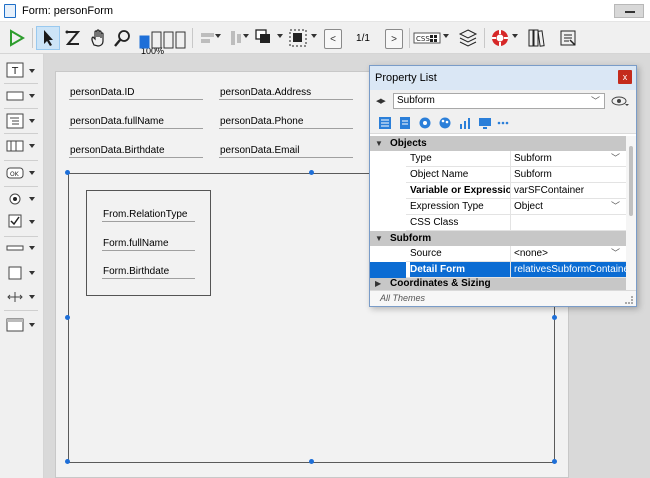 Image resolution: width=650 pixels, height=478 pixels. Describe the element at coordinates (136, 122) in the screenshot. I see `field-persondata-fullname: personData.fullName` at that location.